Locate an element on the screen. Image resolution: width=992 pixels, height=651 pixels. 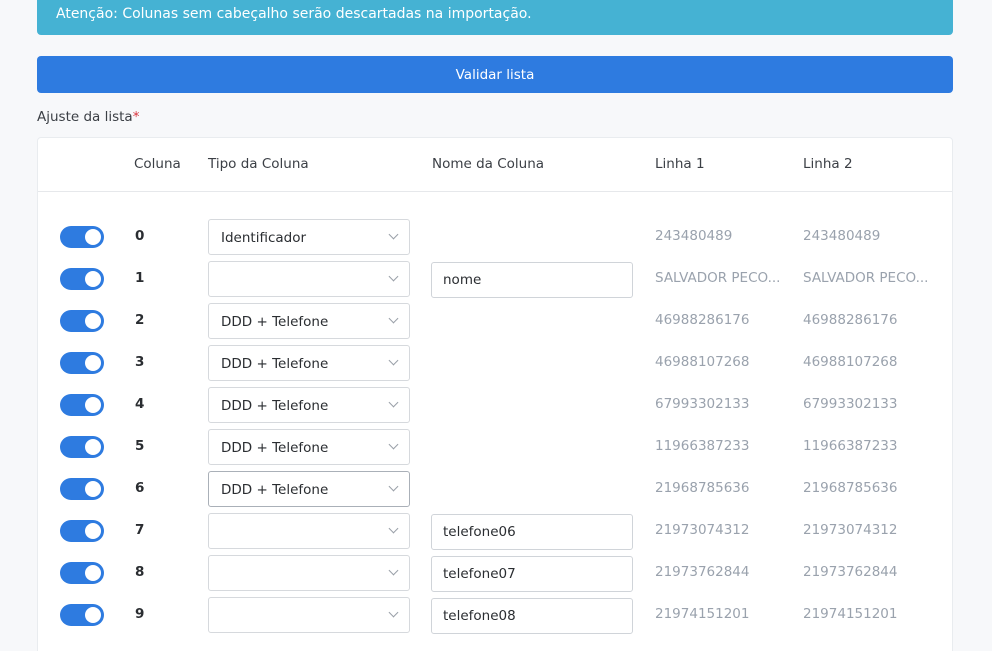
line-2-sample: 67993302133 is located at coordinates (850, 404).